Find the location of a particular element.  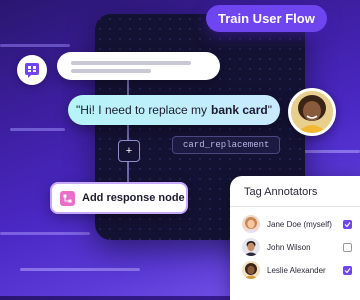

annotator-row: Leslie Alexander is located at coordinates (297, 270).